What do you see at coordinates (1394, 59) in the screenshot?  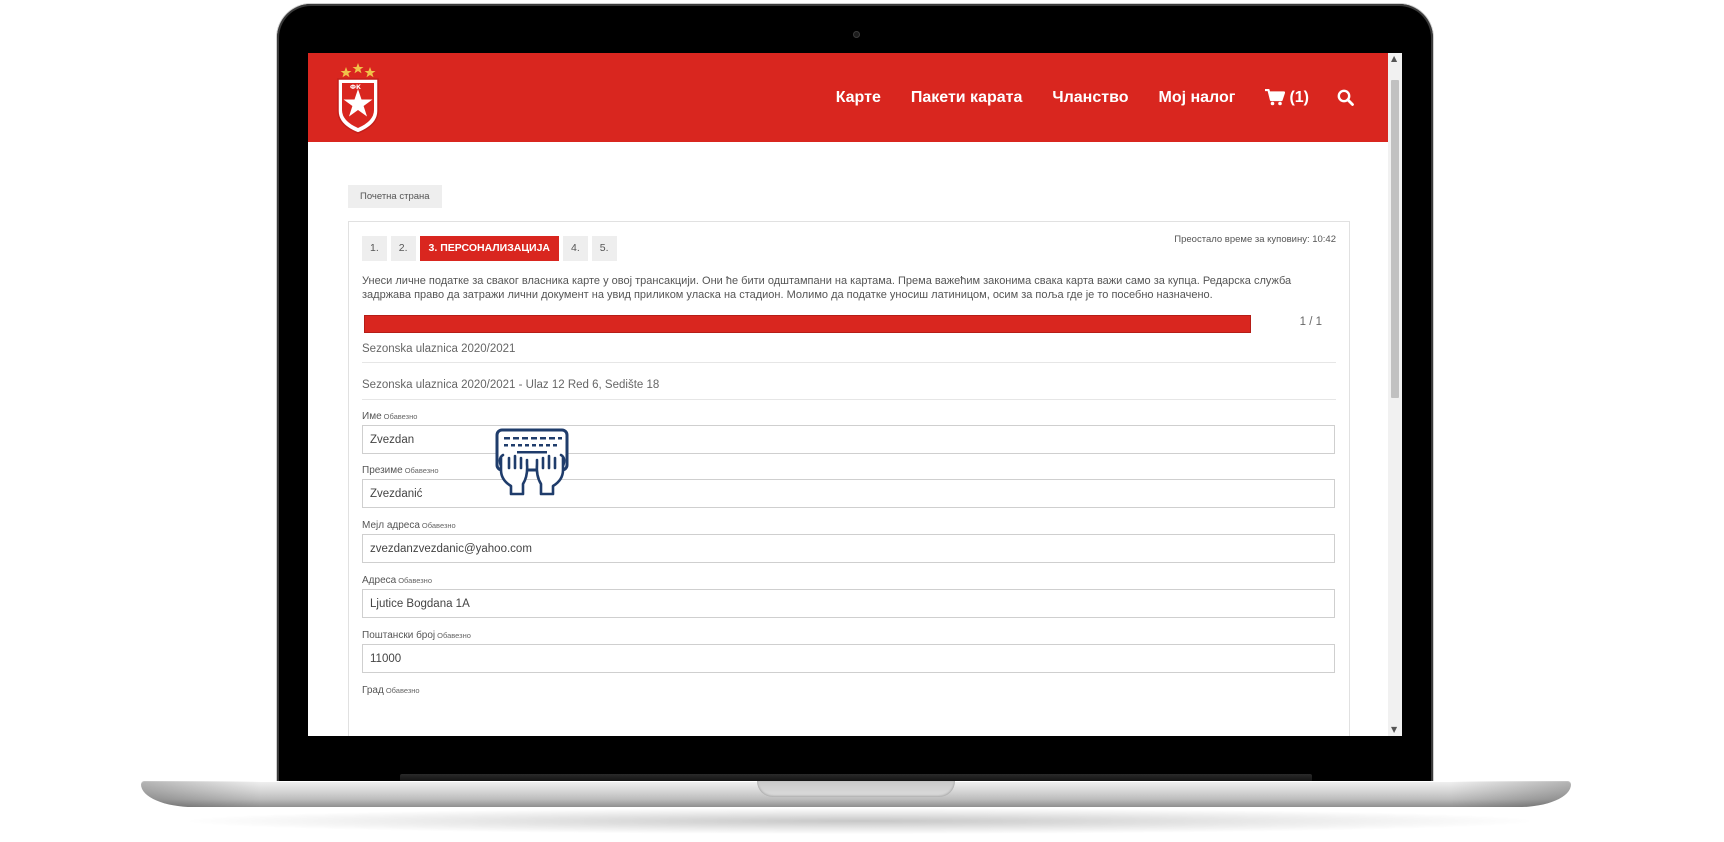 I see `scroll-up-arrow-icon: ▲` at bounding box center [1394, 59].